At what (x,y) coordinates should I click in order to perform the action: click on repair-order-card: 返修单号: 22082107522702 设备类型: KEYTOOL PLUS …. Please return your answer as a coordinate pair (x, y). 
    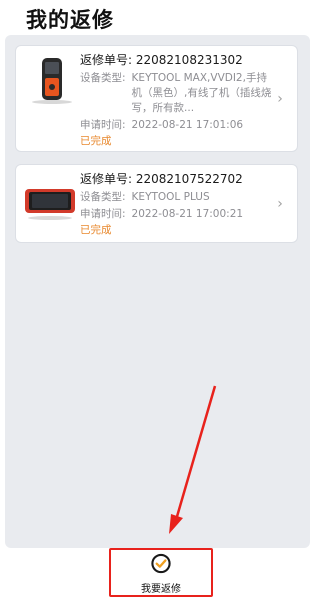
    Looking at the image, I should click on (156, 203).